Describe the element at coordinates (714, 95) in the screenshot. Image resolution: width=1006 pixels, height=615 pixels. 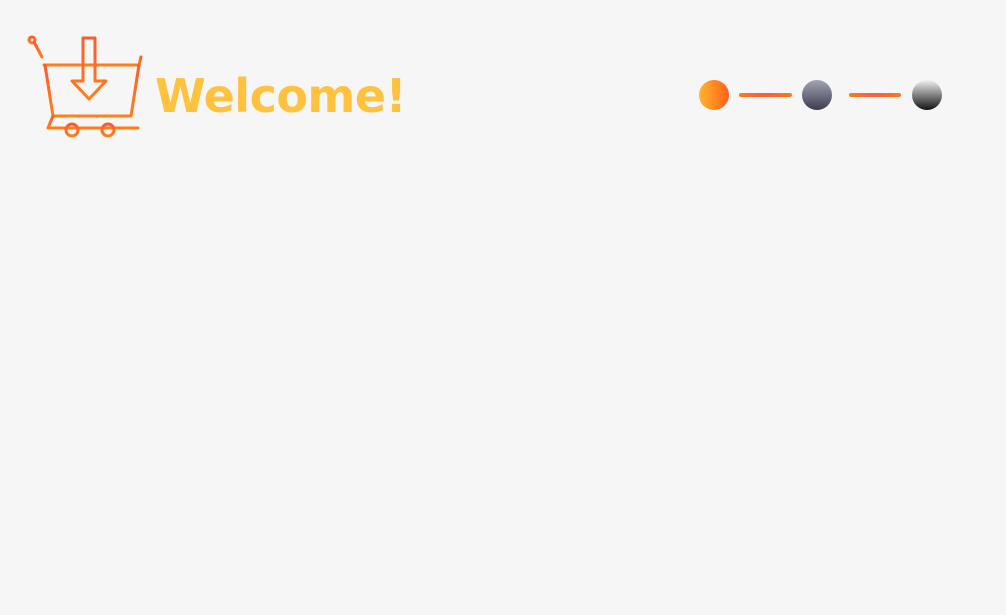
I see `step-1-indicator` at that location.